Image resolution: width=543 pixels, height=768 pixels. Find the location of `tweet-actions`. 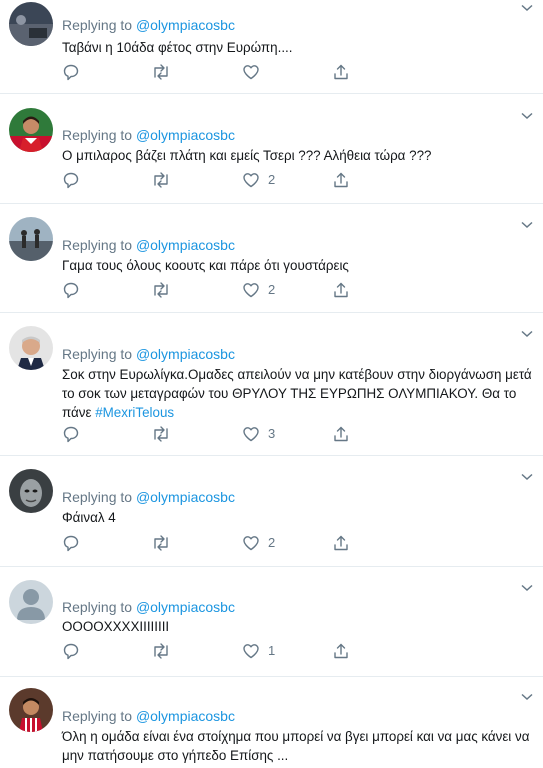

tweet-actions is located at coordinates (212, 72).